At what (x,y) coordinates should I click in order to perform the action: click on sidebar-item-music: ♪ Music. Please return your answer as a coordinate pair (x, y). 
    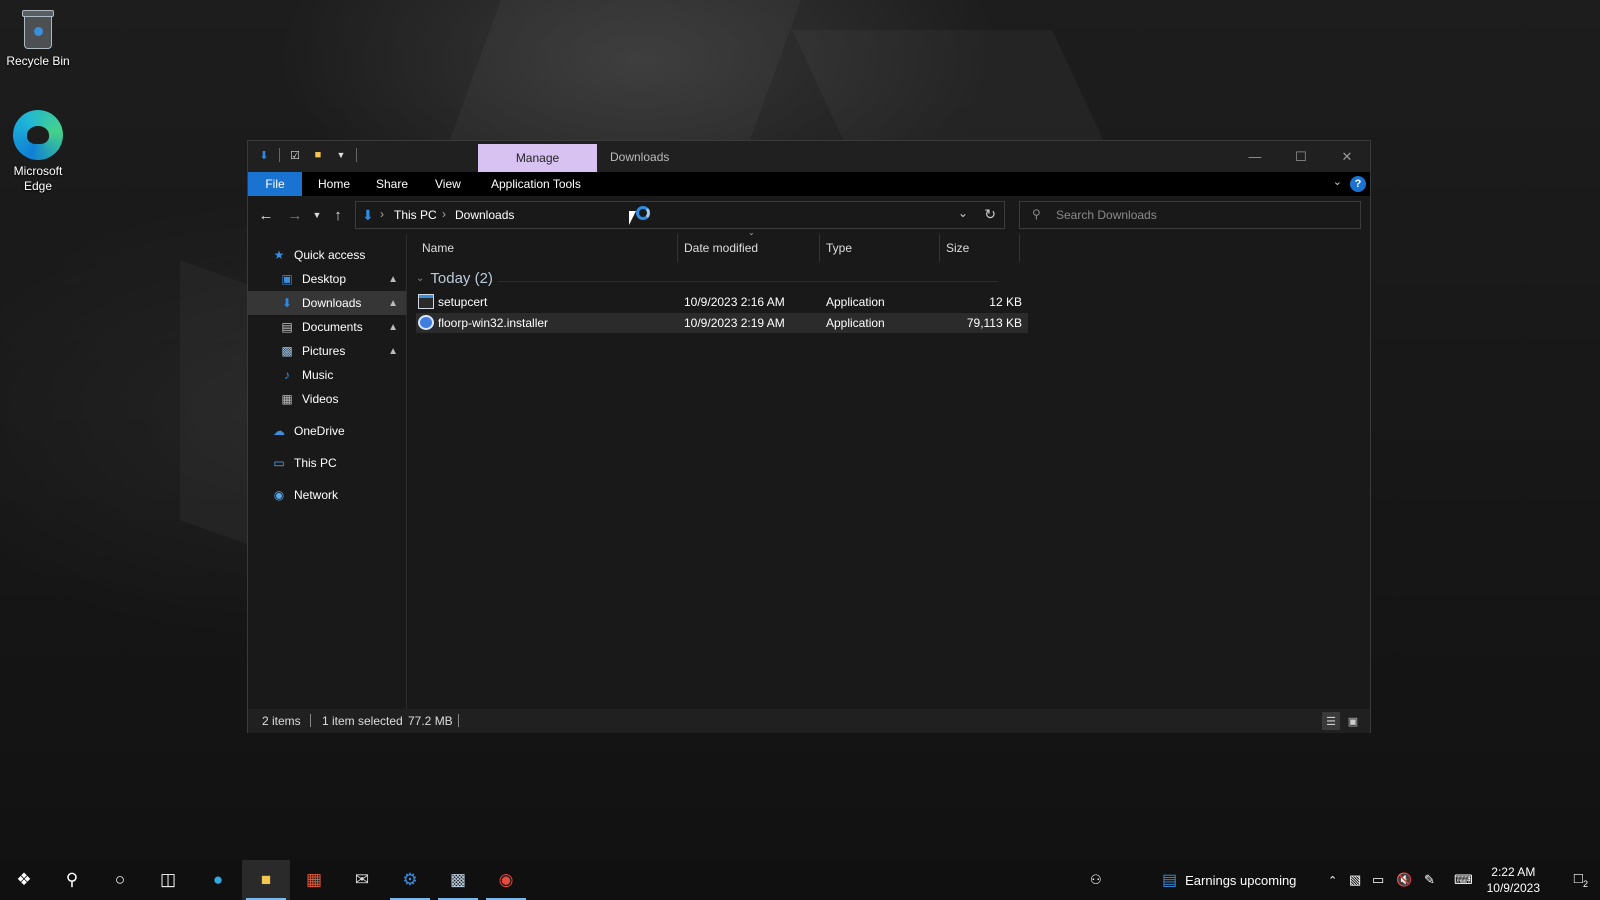
    Looking at the image, I should click on (327, 375).